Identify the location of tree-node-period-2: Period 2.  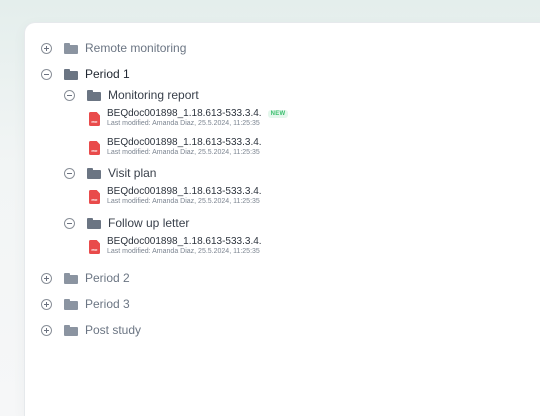
(85, 278).